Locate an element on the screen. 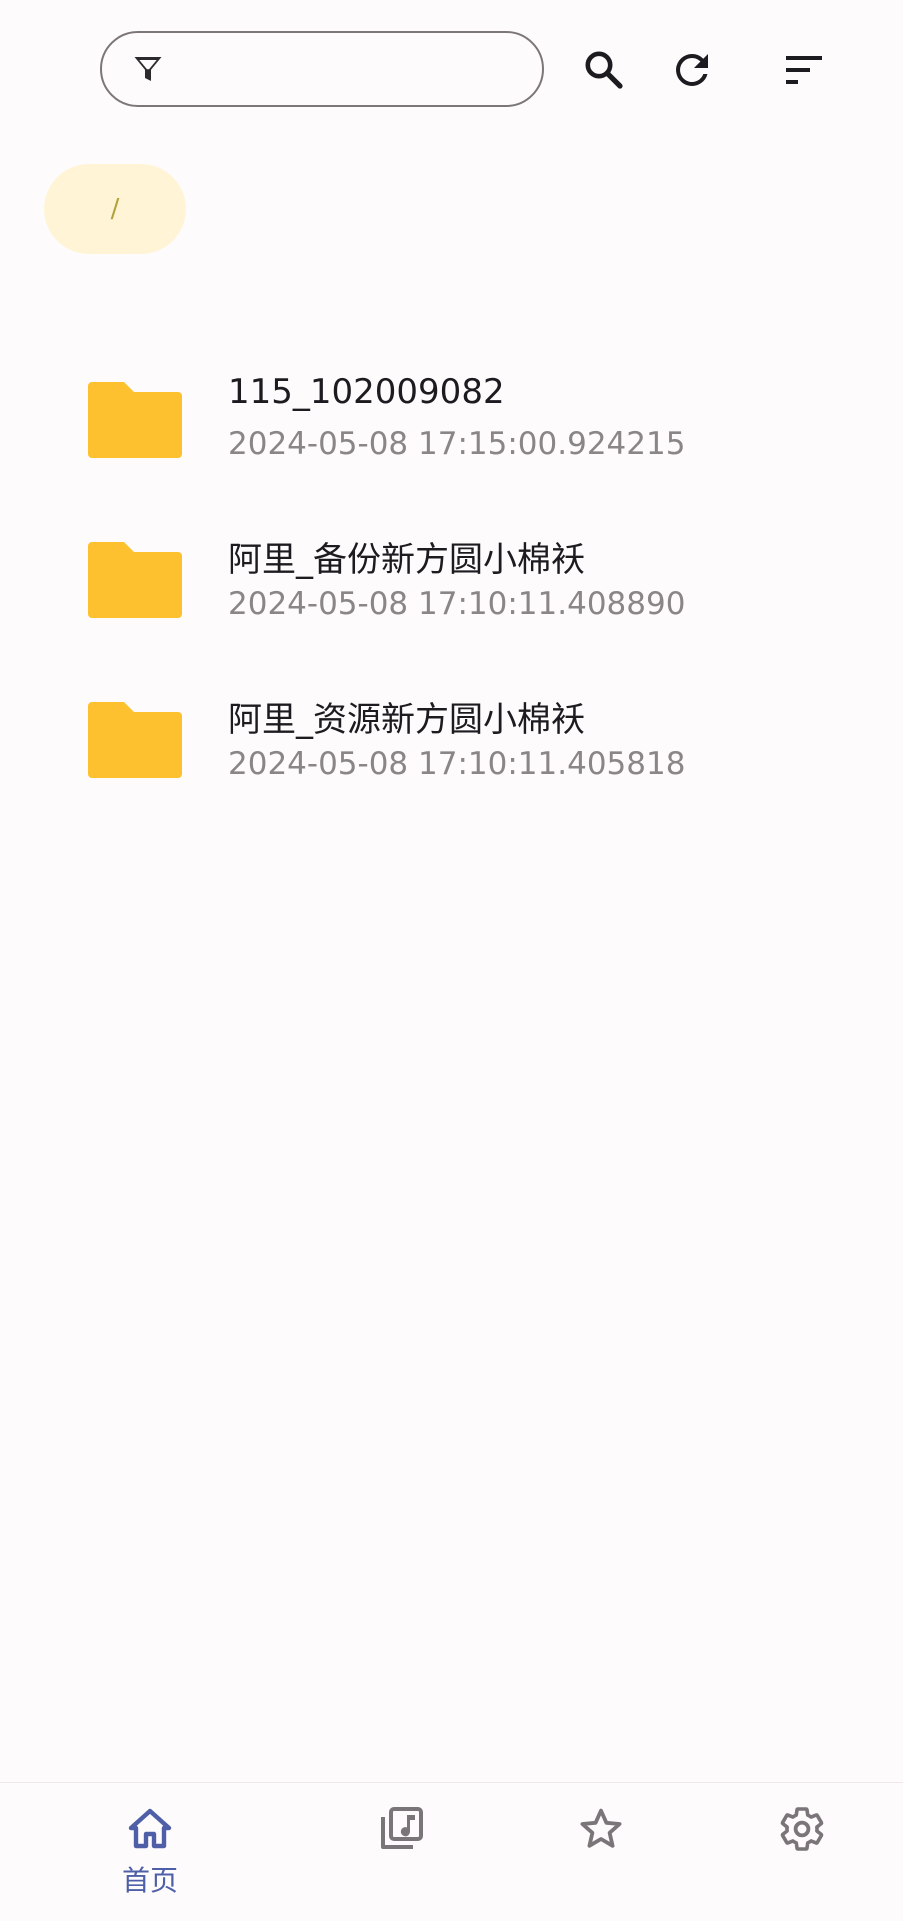 This screenshot has height=1921, width=903. search-button is located at coordinates (604, 70).